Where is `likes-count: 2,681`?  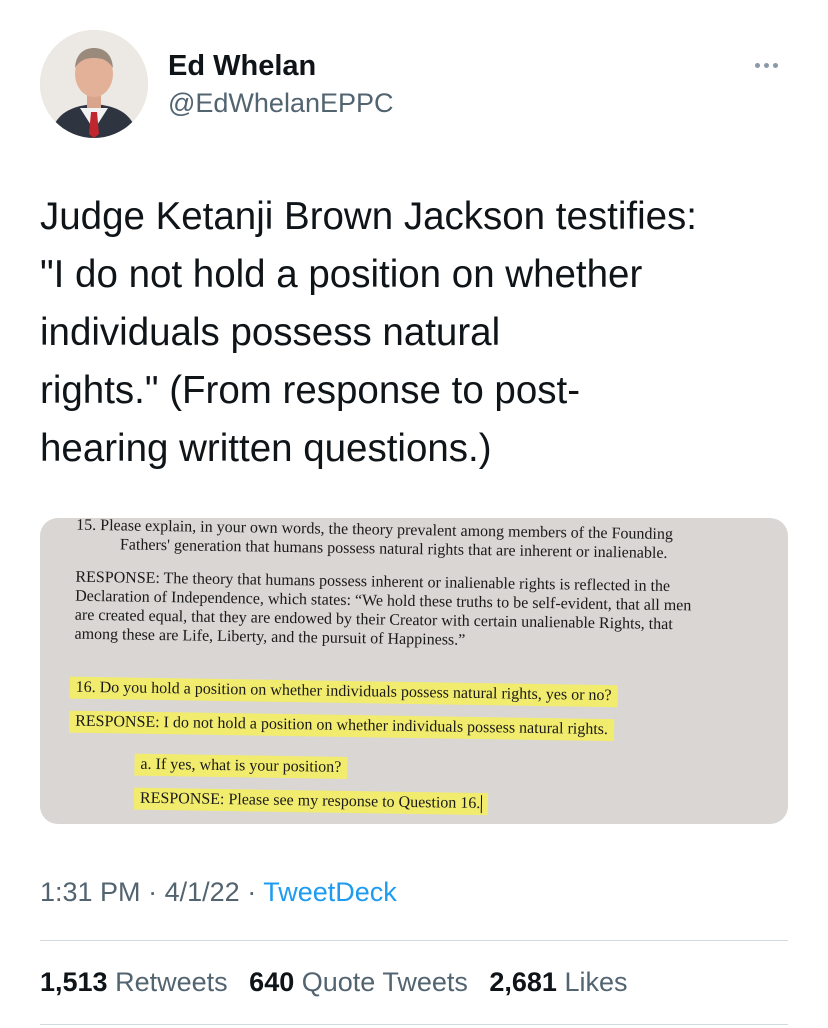 likes-count: 2,681 is located at coordinates (523, 982).